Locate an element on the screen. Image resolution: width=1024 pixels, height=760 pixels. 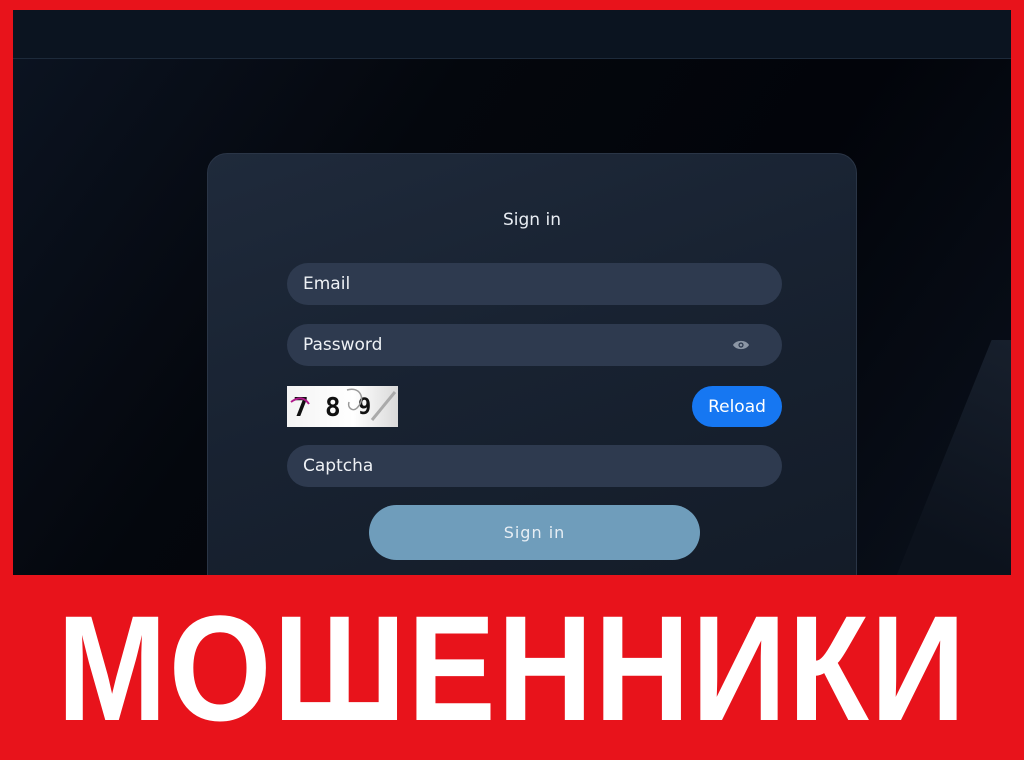
login-title: Sign in is located at coordinates (532, 220).